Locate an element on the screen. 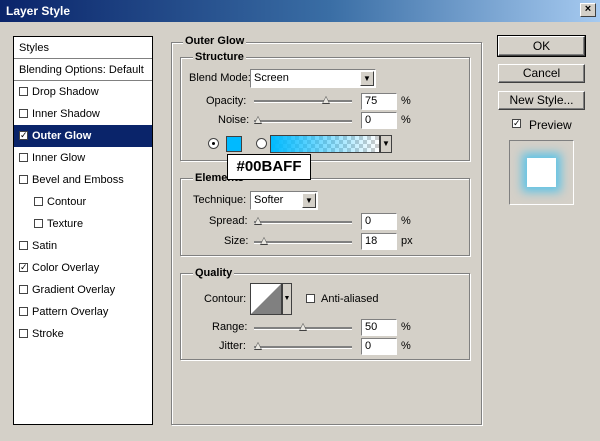 The image size is (600, 441). noise-slider is located at coordinates (303, 120).